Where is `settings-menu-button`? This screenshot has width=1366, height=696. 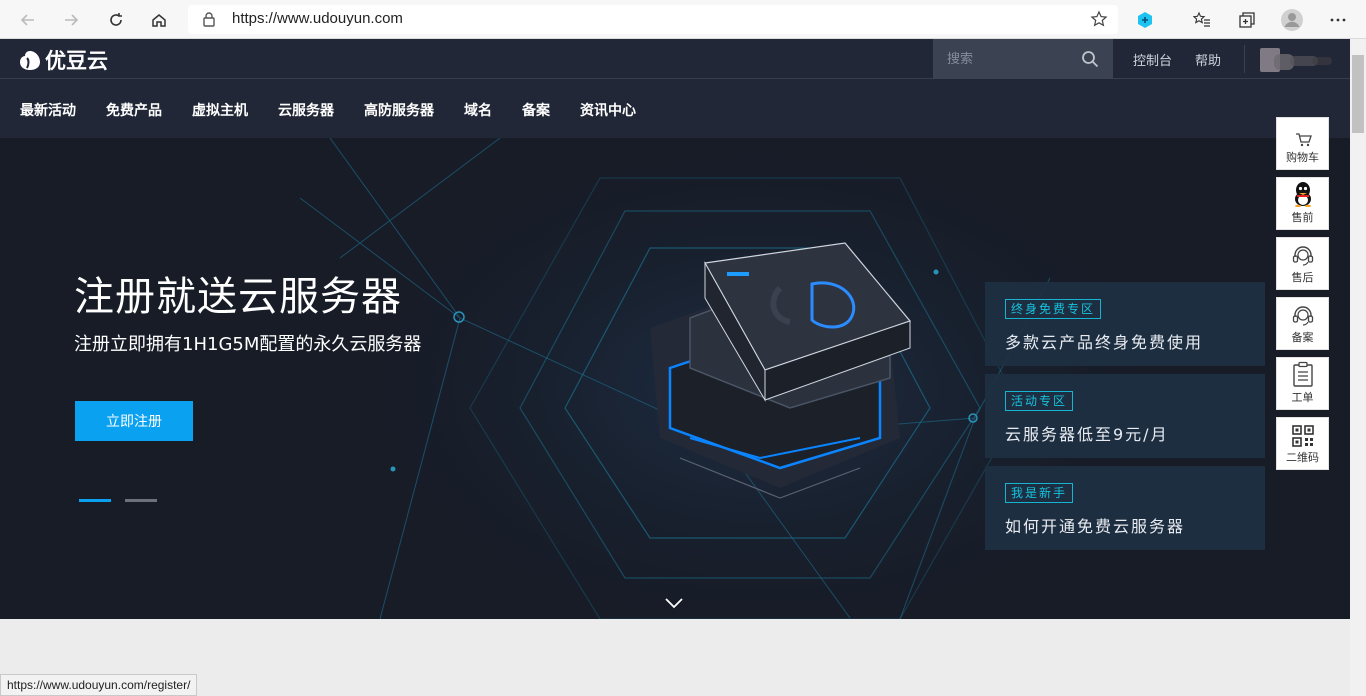 settings-menu-button is located at coordinates (1338, 20).